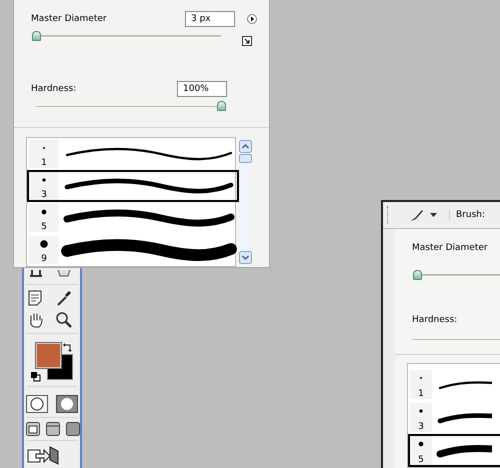 Image resolution: width=500 pixels, height=468 pixels. I want to click on brush-preset: 9, so click(133, 250).